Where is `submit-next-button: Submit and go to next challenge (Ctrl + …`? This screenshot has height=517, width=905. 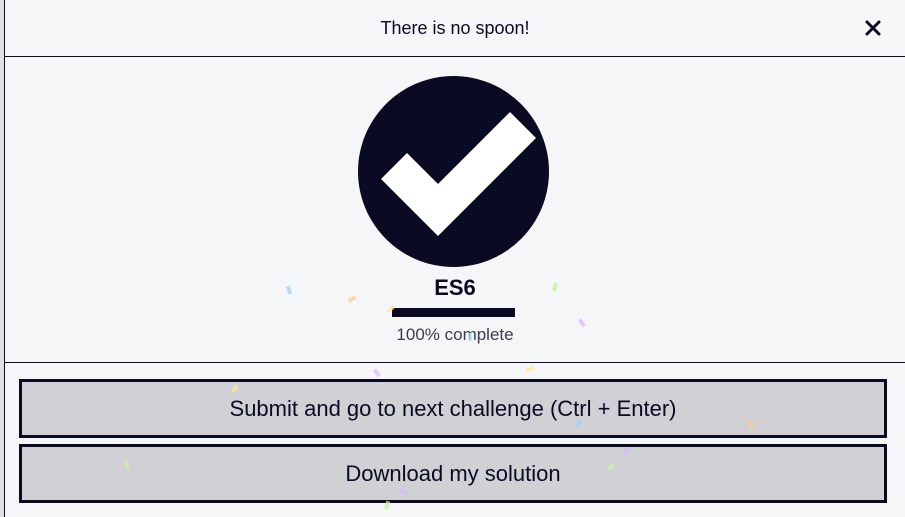
submit-next-button: Submit and go to next challenge (Ctrl + … is located at coordinates (453, 408).